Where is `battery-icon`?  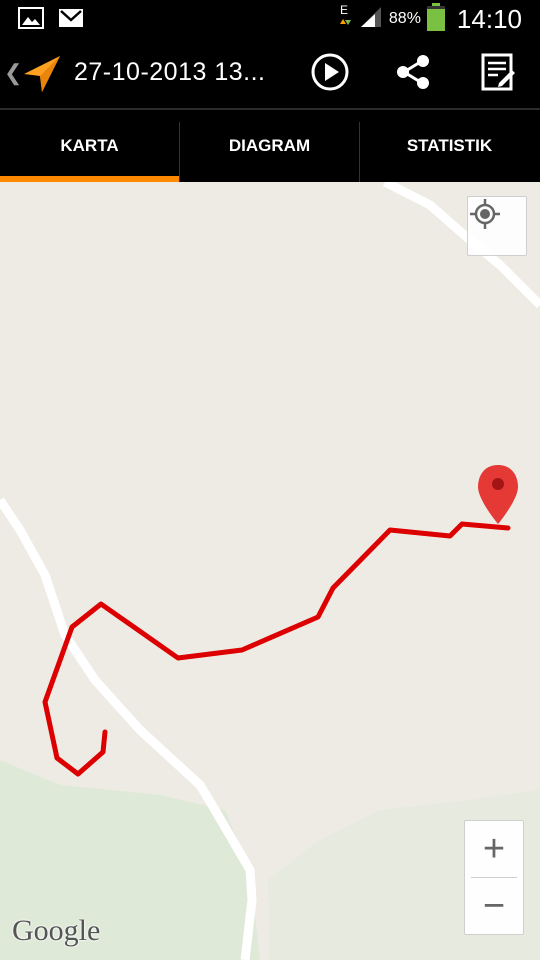 battery-icon is located at coordinates (435, 19).